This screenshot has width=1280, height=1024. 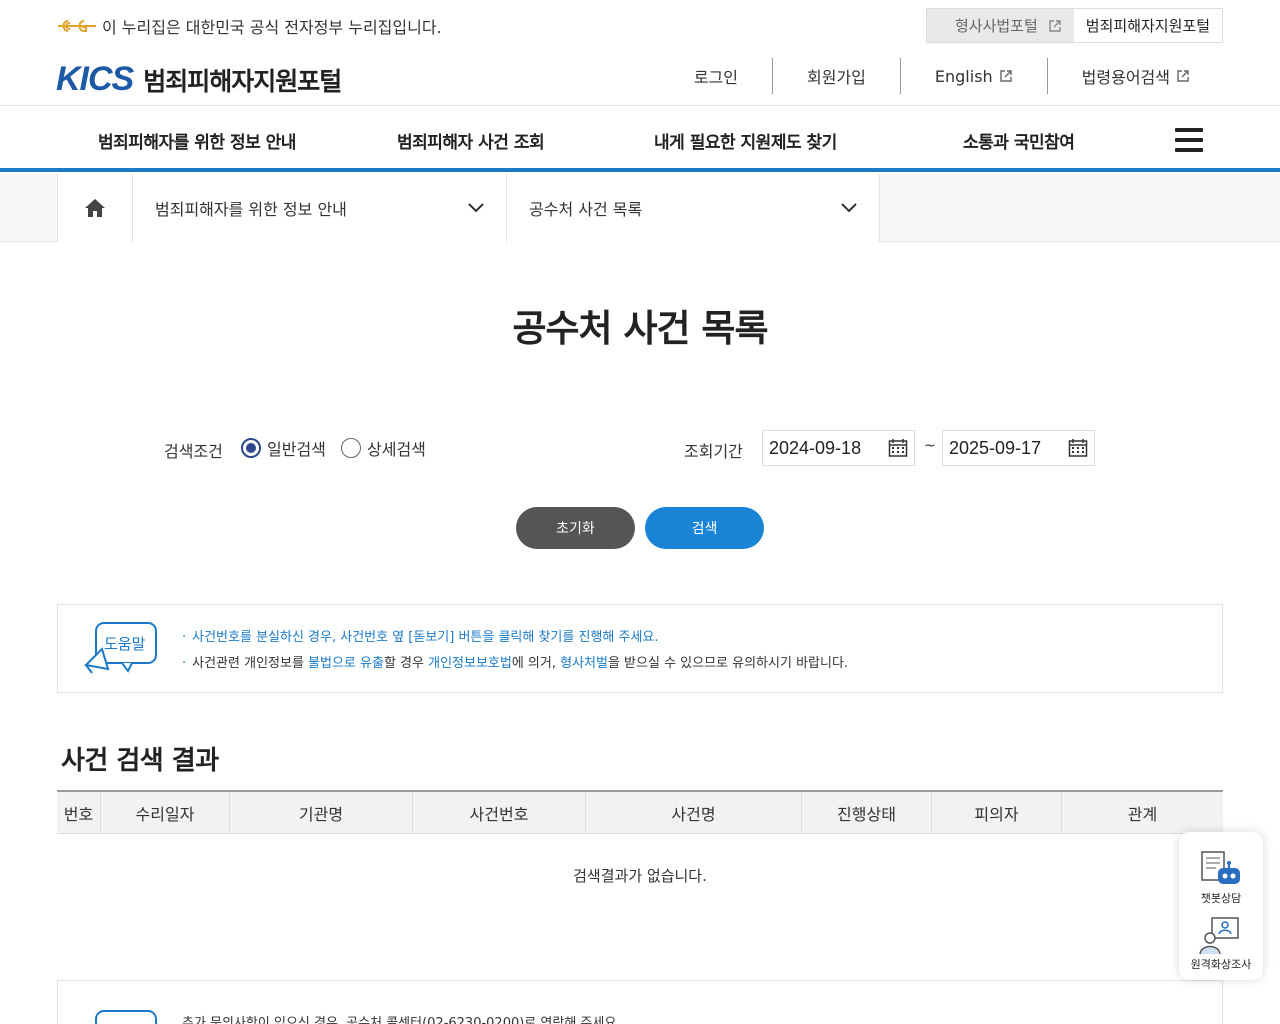 I want to click on table-header: 번호 수리일자 기관명 사건번호 사건명 진행상태 피의자 관계, so click(x=640, y=813).